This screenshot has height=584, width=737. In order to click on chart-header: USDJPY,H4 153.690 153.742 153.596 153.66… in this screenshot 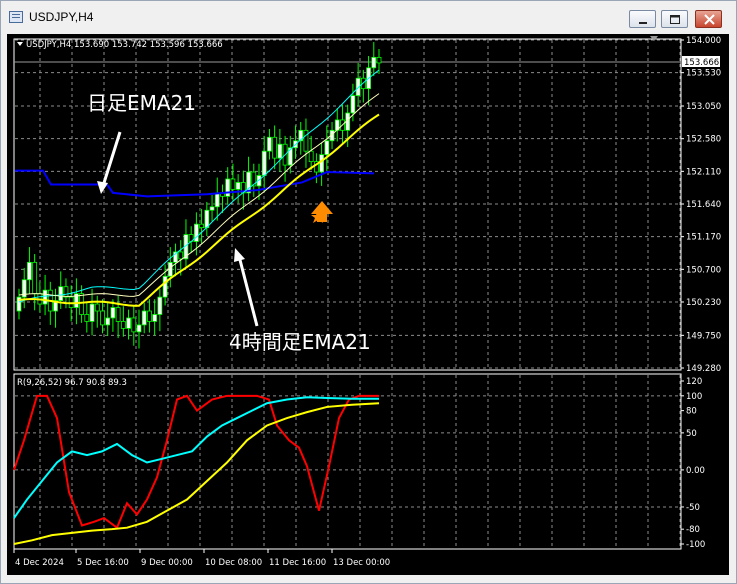, I will do `click(124, 45)`.